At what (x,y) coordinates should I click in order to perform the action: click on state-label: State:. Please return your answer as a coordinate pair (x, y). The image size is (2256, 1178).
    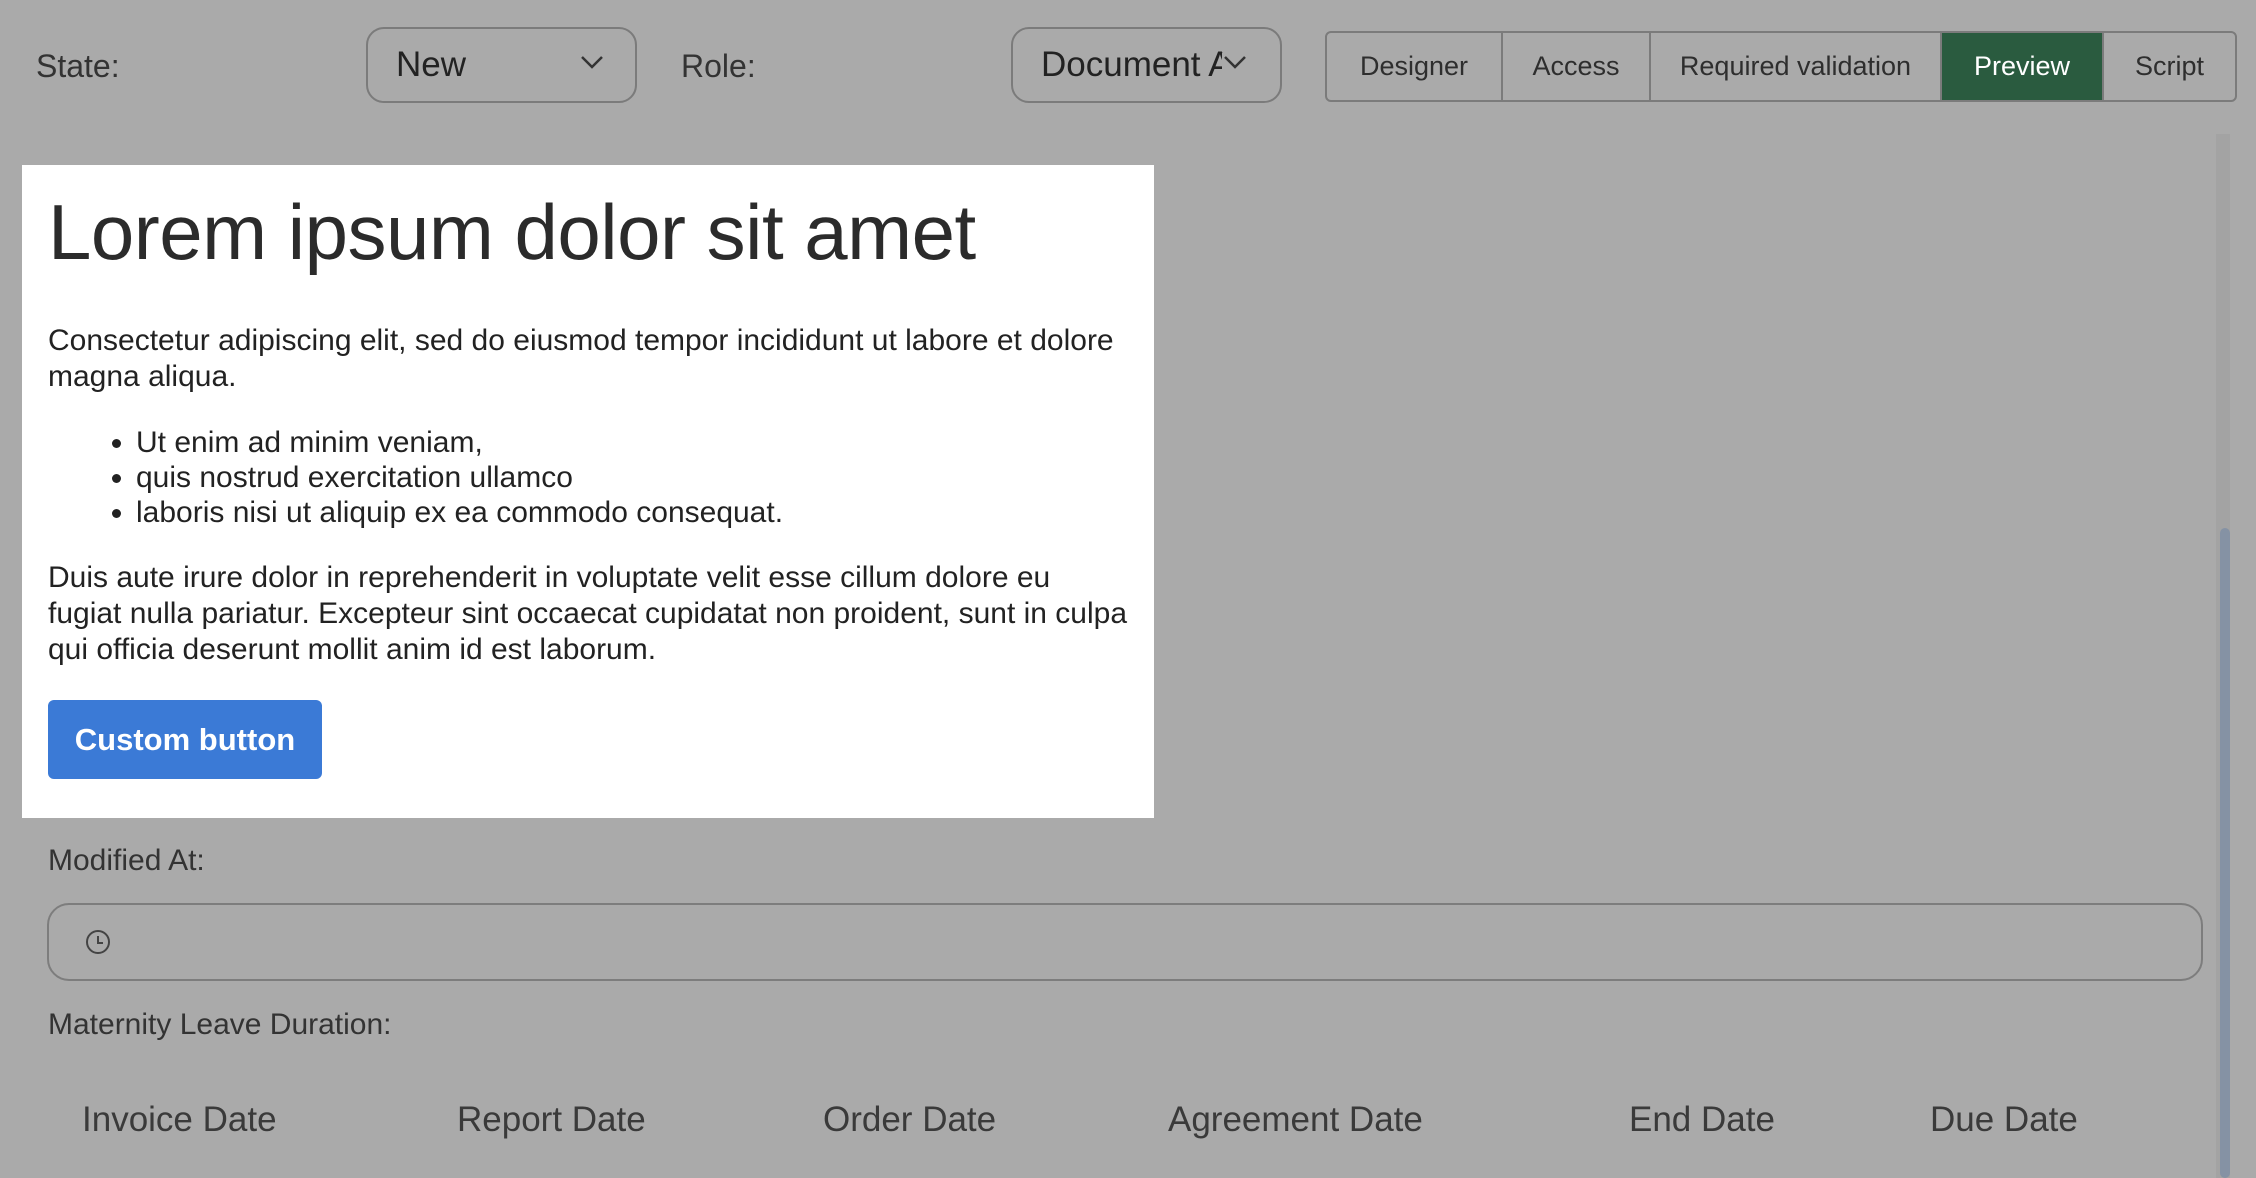
    Looking at the image, I should click on (78, 66).